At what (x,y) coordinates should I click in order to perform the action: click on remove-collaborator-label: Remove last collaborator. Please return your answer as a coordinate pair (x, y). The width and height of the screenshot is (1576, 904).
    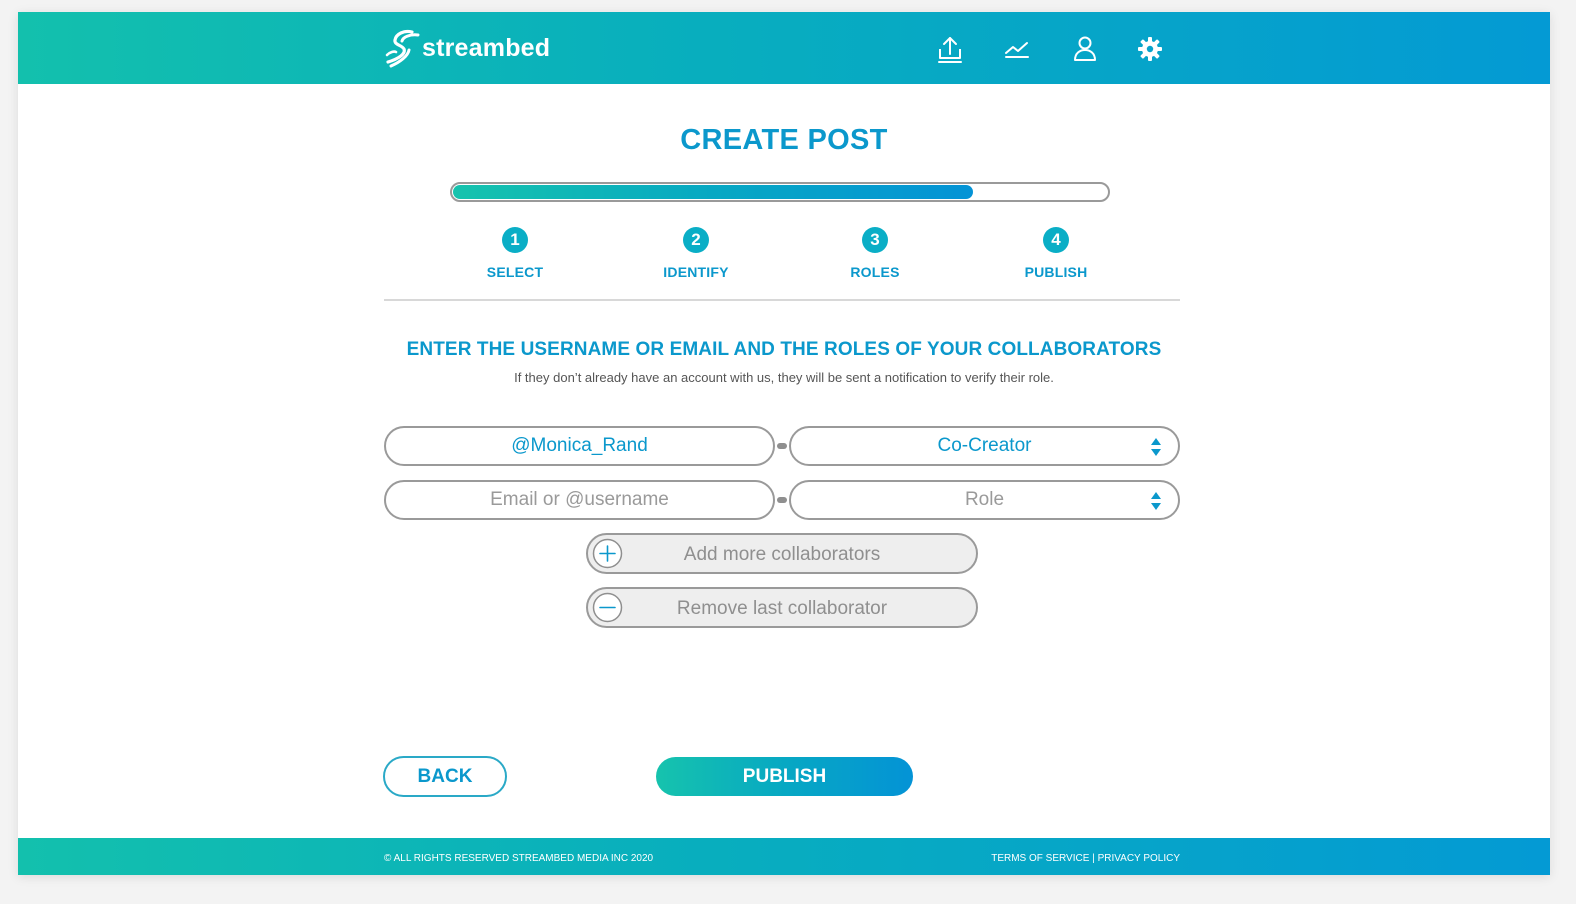
    Looking at the image, I should click on (782, 608).